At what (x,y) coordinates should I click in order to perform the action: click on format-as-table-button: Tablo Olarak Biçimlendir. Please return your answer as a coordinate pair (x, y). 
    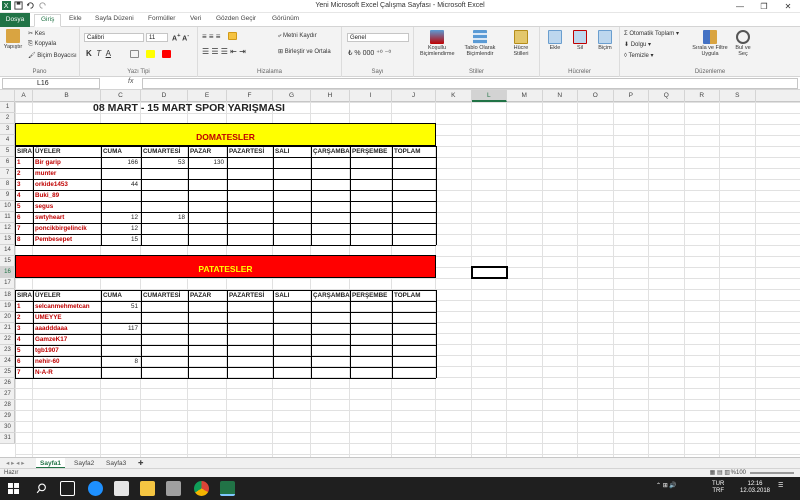
    Looking at the image, I should click on (480, 43).